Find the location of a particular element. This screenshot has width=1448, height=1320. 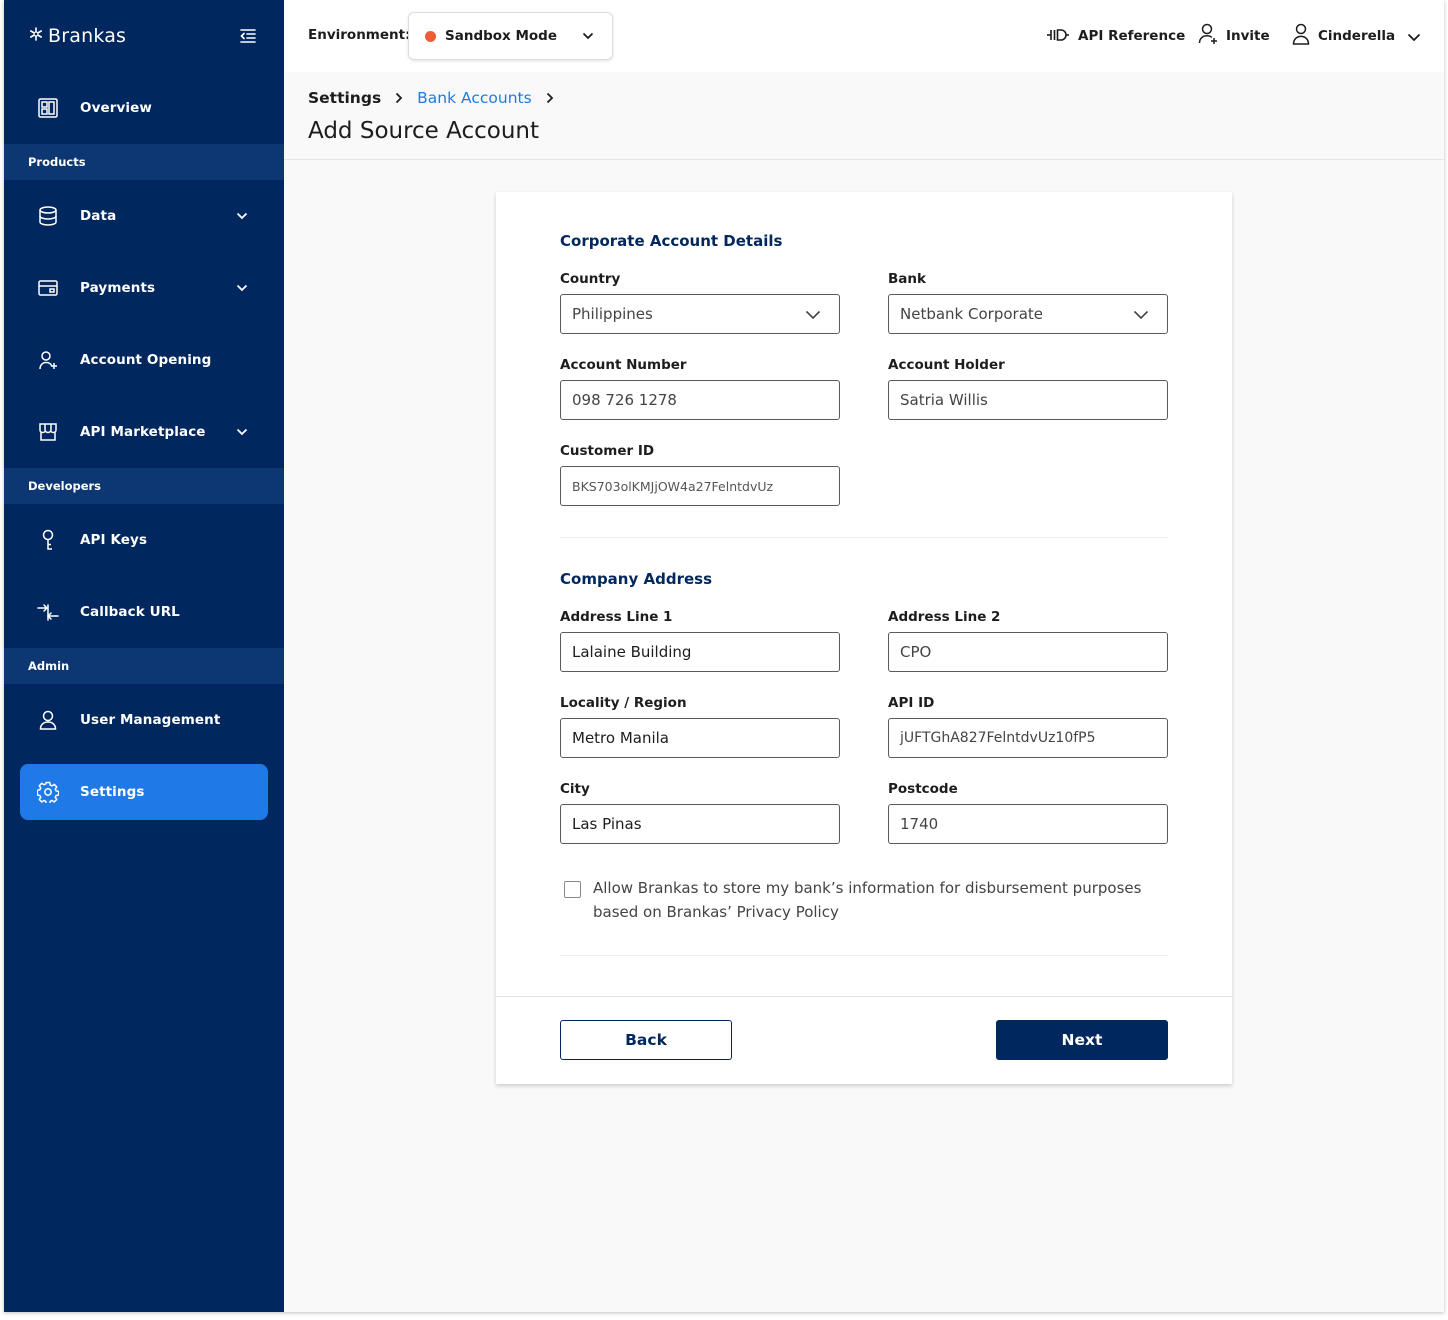

api-id-field: jUFTGhA827FelntdvUz10fP5 is located at coordinates (1028, 738).